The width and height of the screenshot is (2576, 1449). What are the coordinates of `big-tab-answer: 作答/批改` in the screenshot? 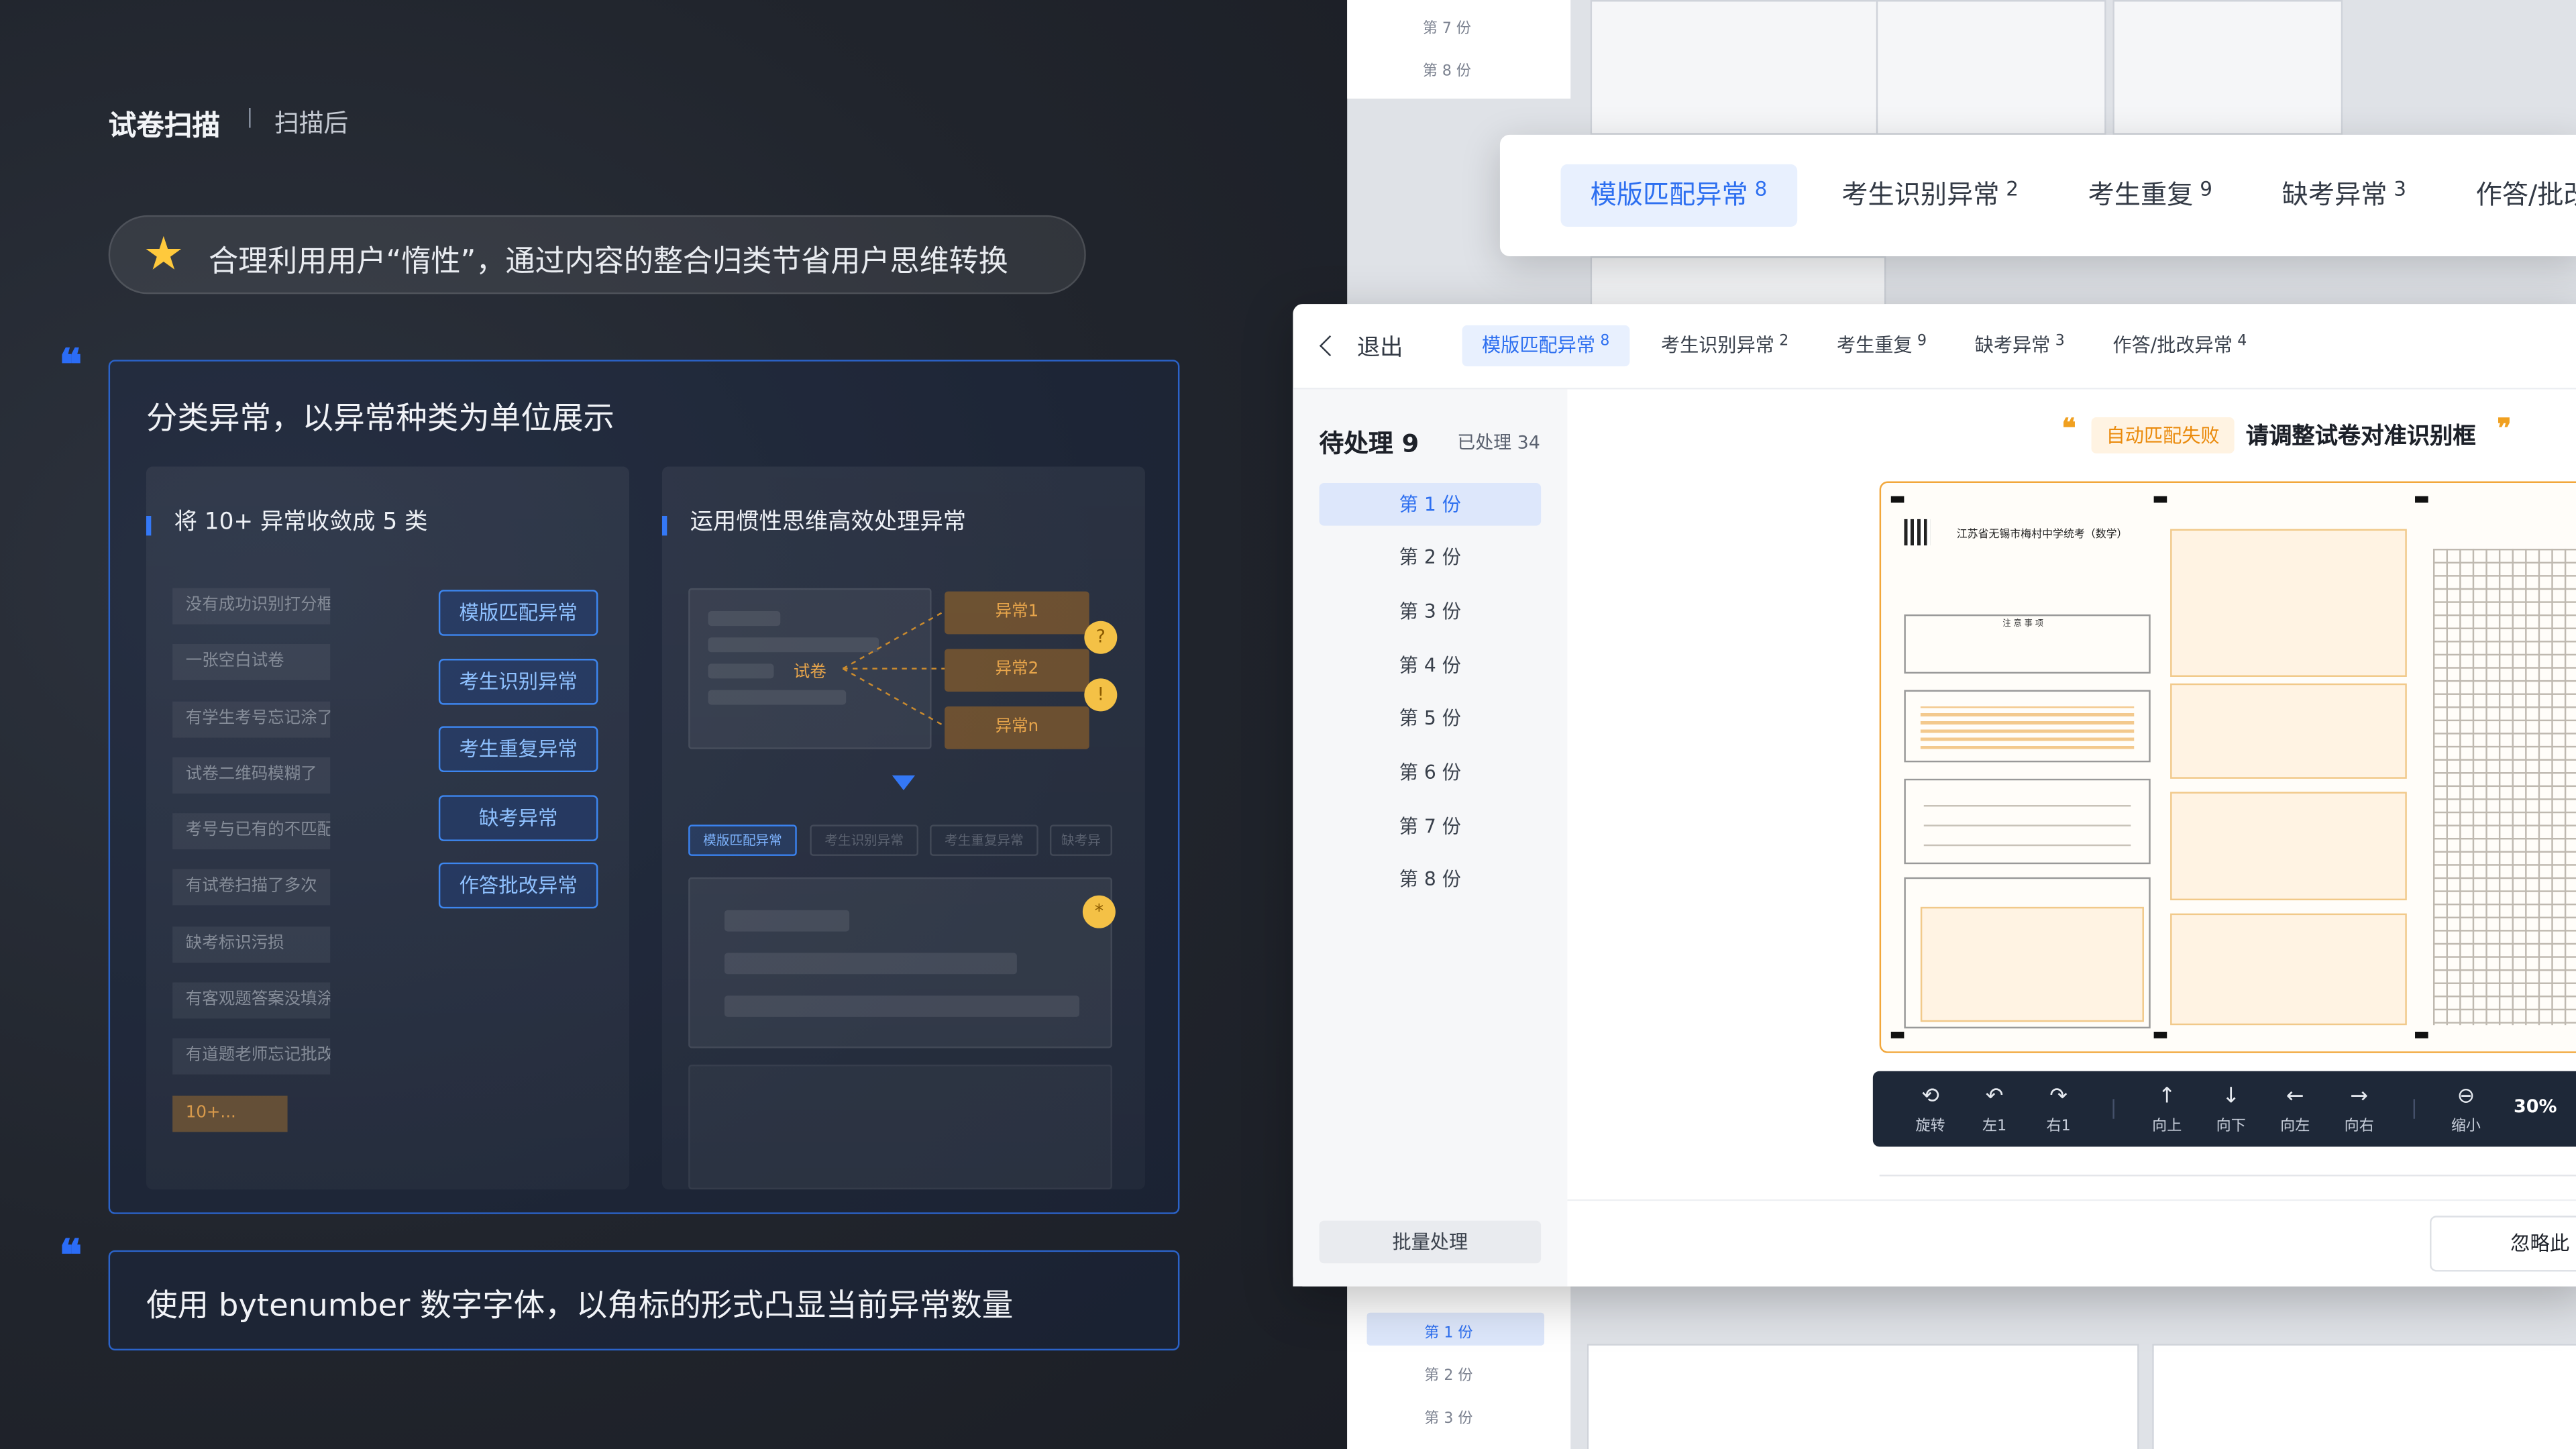 It's located at (2526, 195).